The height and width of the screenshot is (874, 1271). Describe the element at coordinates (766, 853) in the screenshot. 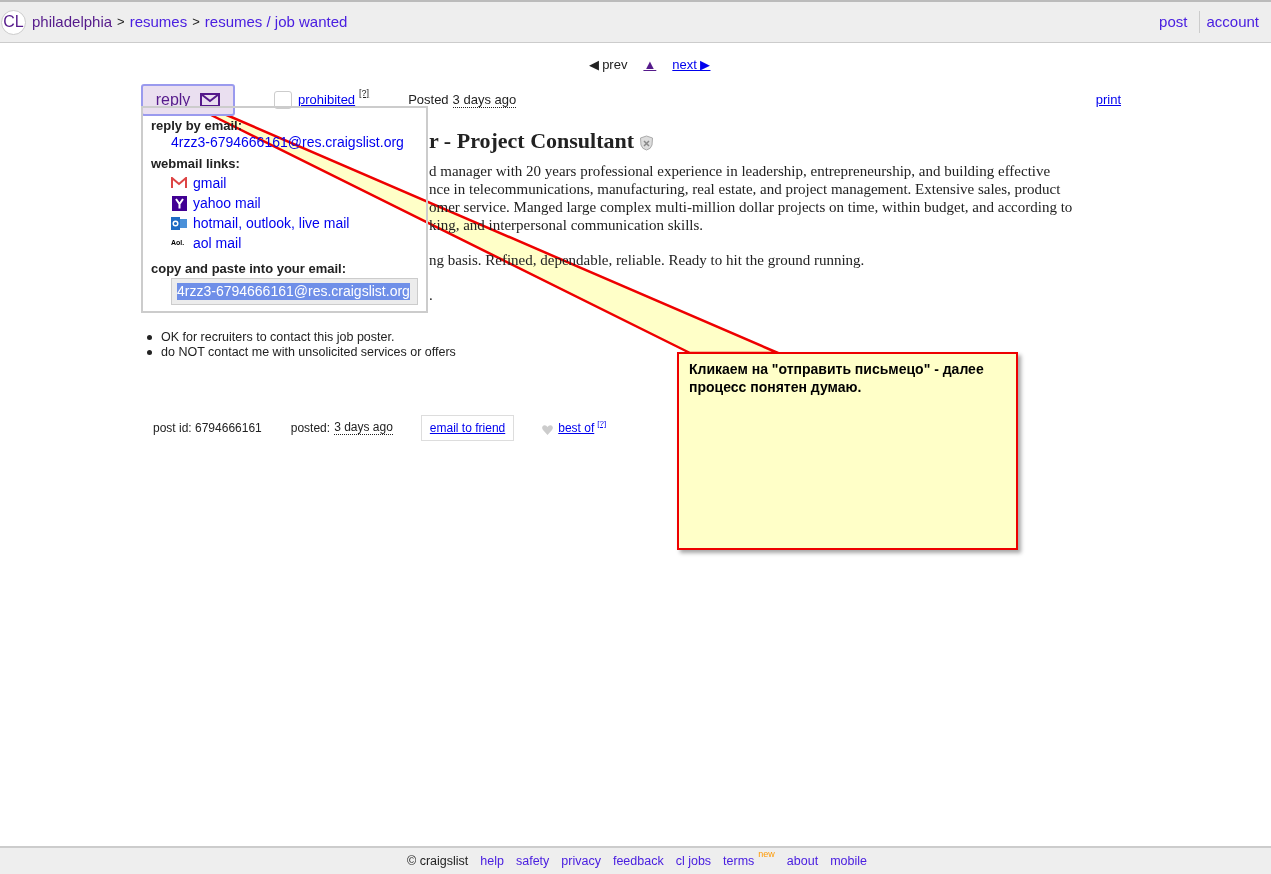

I see `new-label: new` at that location.